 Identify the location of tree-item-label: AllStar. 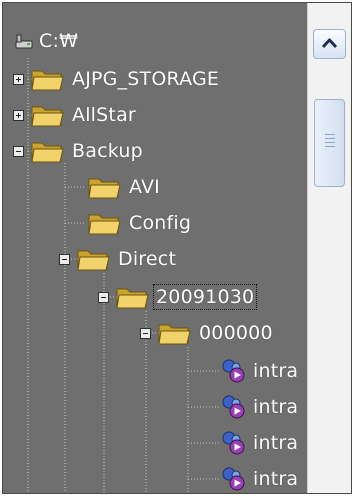
(104, 115).